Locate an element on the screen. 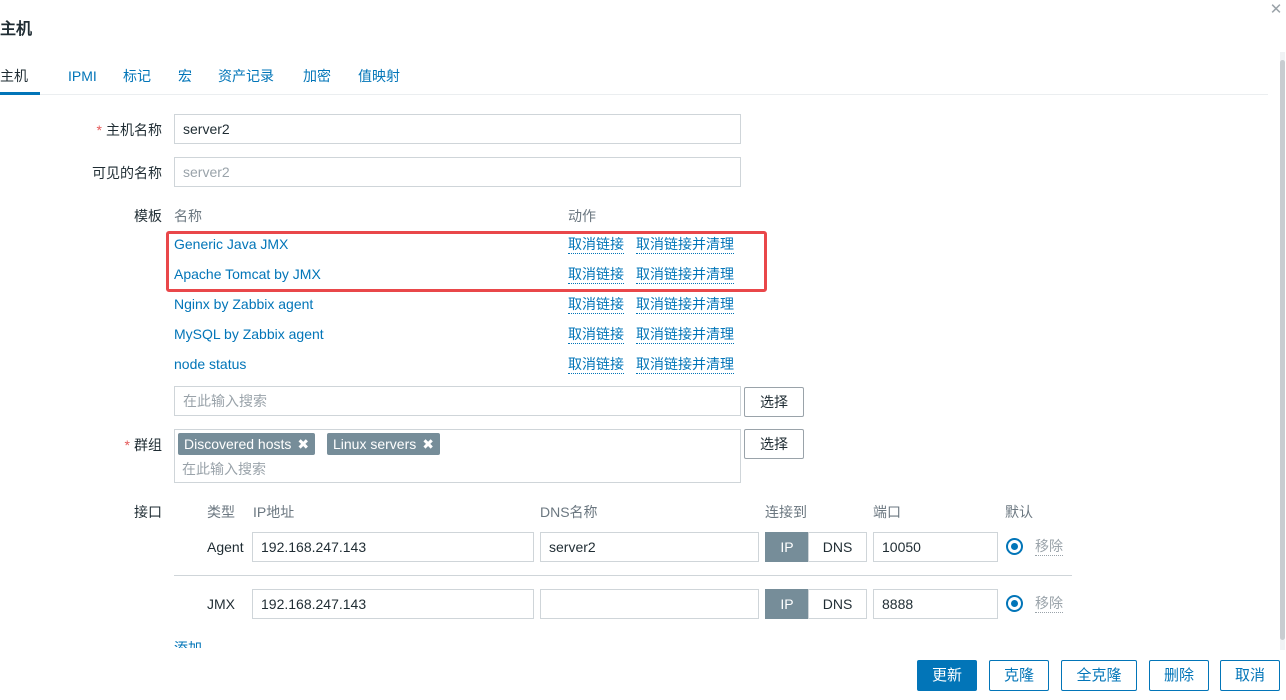  groups-multiselect: Discovered hosts ✖ Linux servers ✖ 在此输入搜索 is located at coordinates (457, 456).